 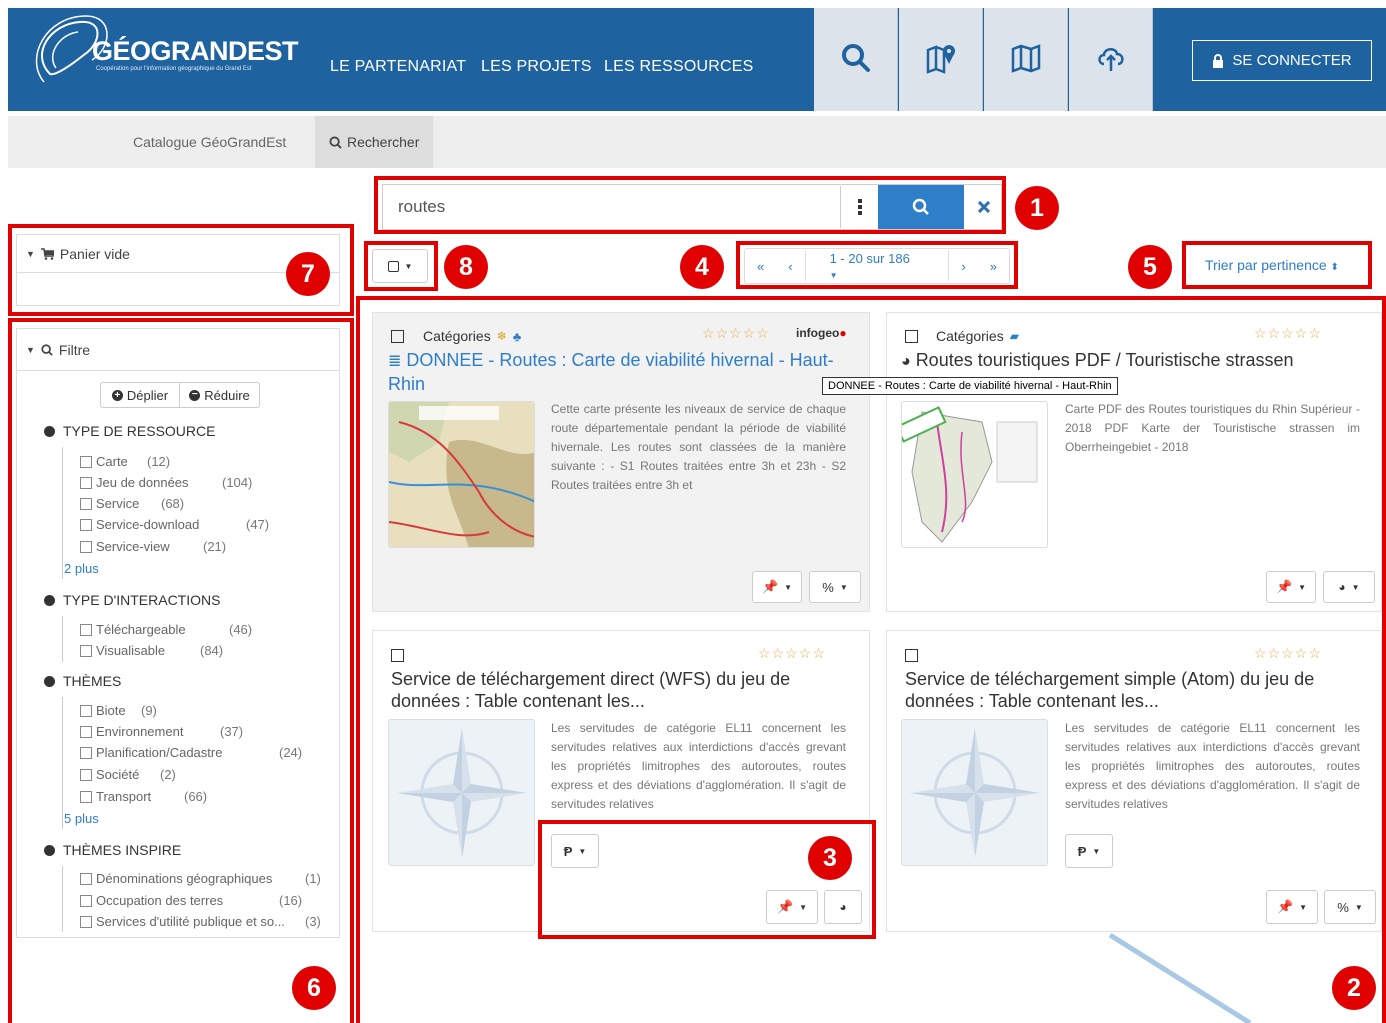 What do you see at coordinates (308, 274) in the screenshot?
I see `annotation-badge-7: 7` at bounding box center [308, 274].